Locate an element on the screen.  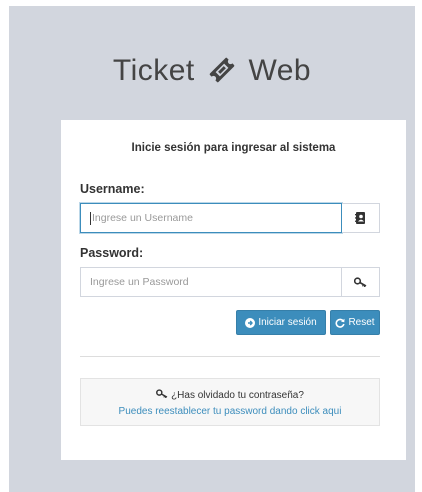
password-field-group: Ingrese un Password is located at coordinates (230, 282).